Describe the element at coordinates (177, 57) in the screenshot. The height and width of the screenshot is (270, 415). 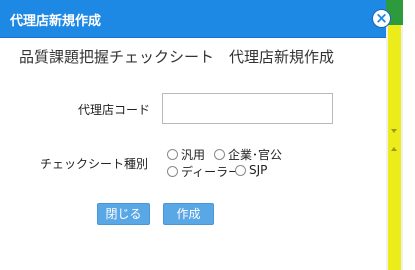
I see `page-heading: 品質課題把握チェックシート 代理店新規作成` at that location.